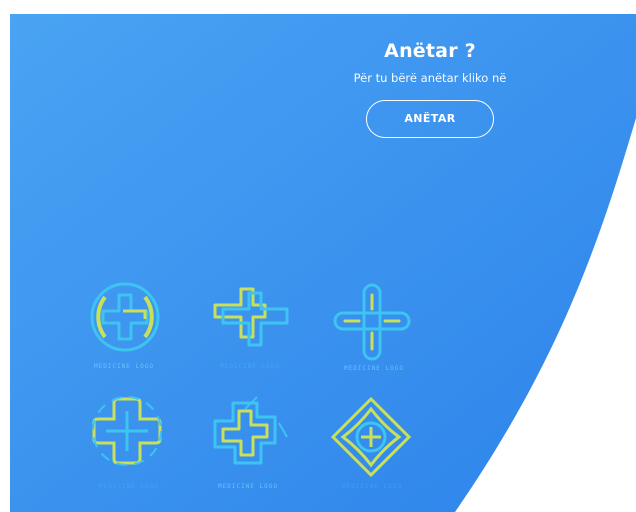  Describe the element at coordinates (430, 78) in the screenshot. I see `member-subtitle: Për tu bërë anëtar kliko në` at that location.